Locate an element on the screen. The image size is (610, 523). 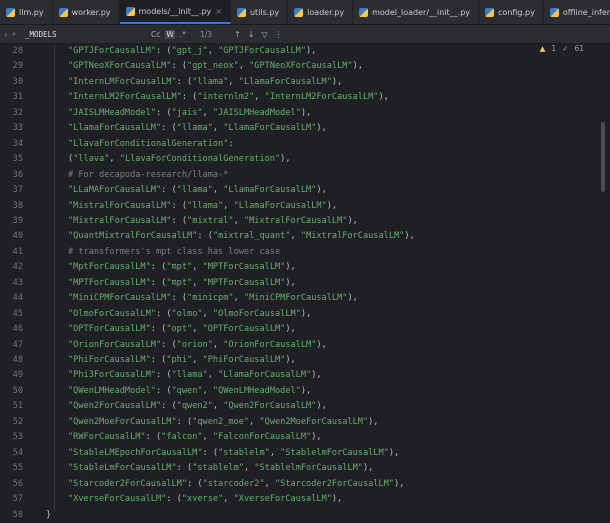
vertical-scrollbar is located at coordinates (603, 157).